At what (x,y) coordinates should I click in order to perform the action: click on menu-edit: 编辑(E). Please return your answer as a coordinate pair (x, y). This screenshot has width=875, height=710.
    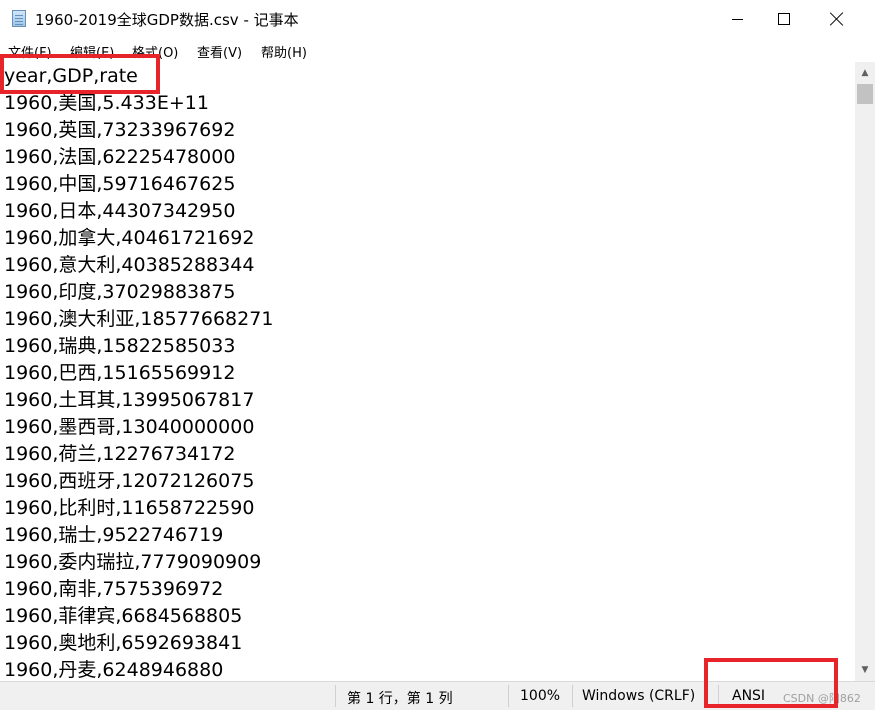
    Looking at the image, I should click on (92, 51).